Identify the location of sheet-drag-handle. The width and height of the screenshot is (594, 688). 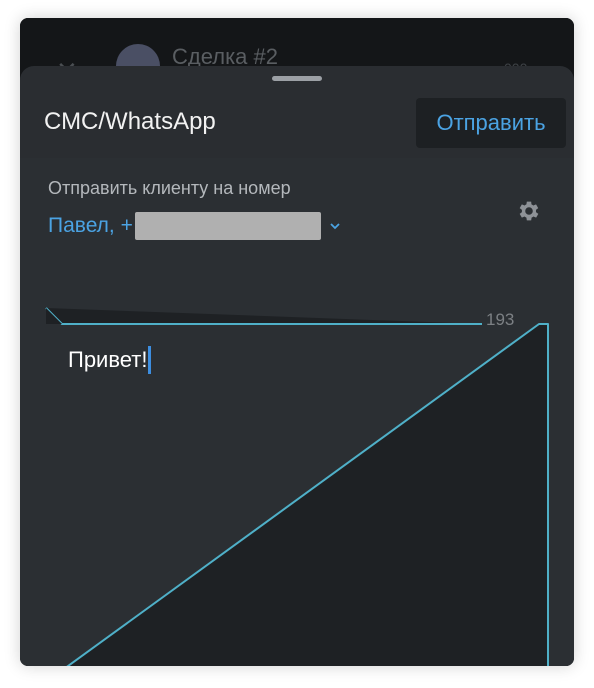
(297, 78).